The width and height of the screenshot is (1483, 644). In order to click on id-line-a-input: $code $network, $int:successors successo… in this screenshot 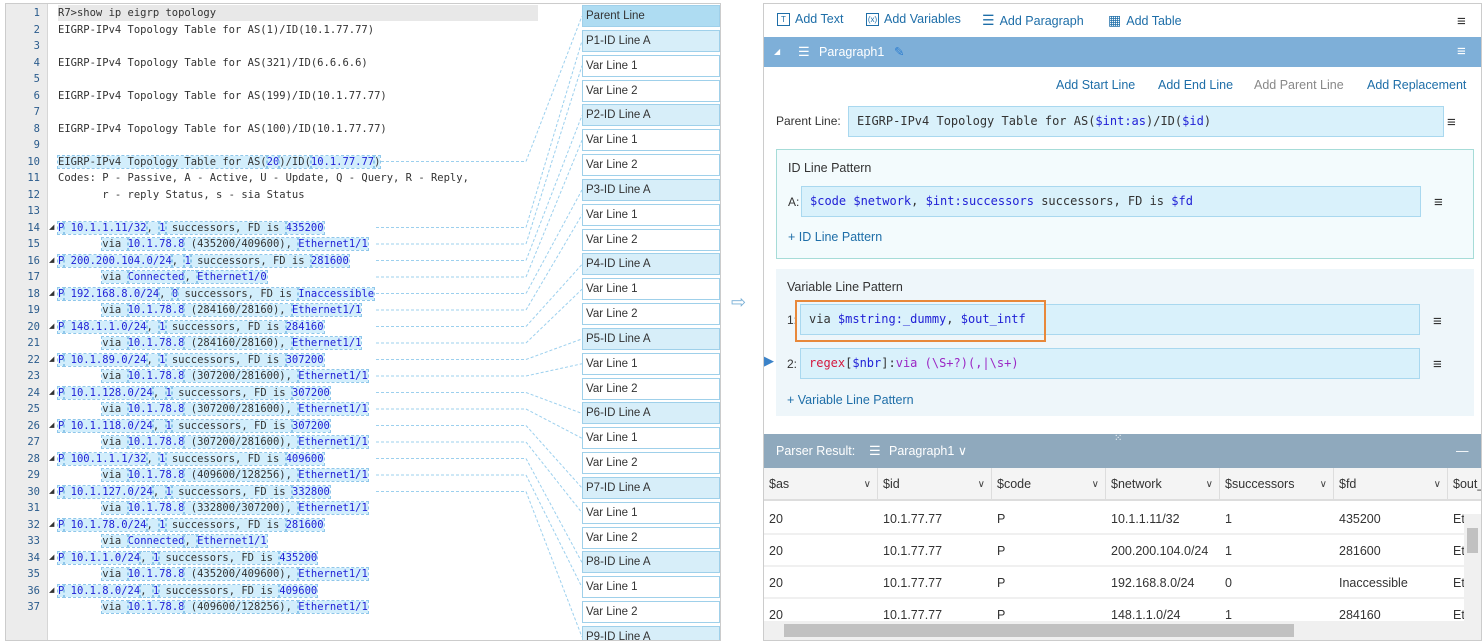, I will do `click(1111, 201)`.